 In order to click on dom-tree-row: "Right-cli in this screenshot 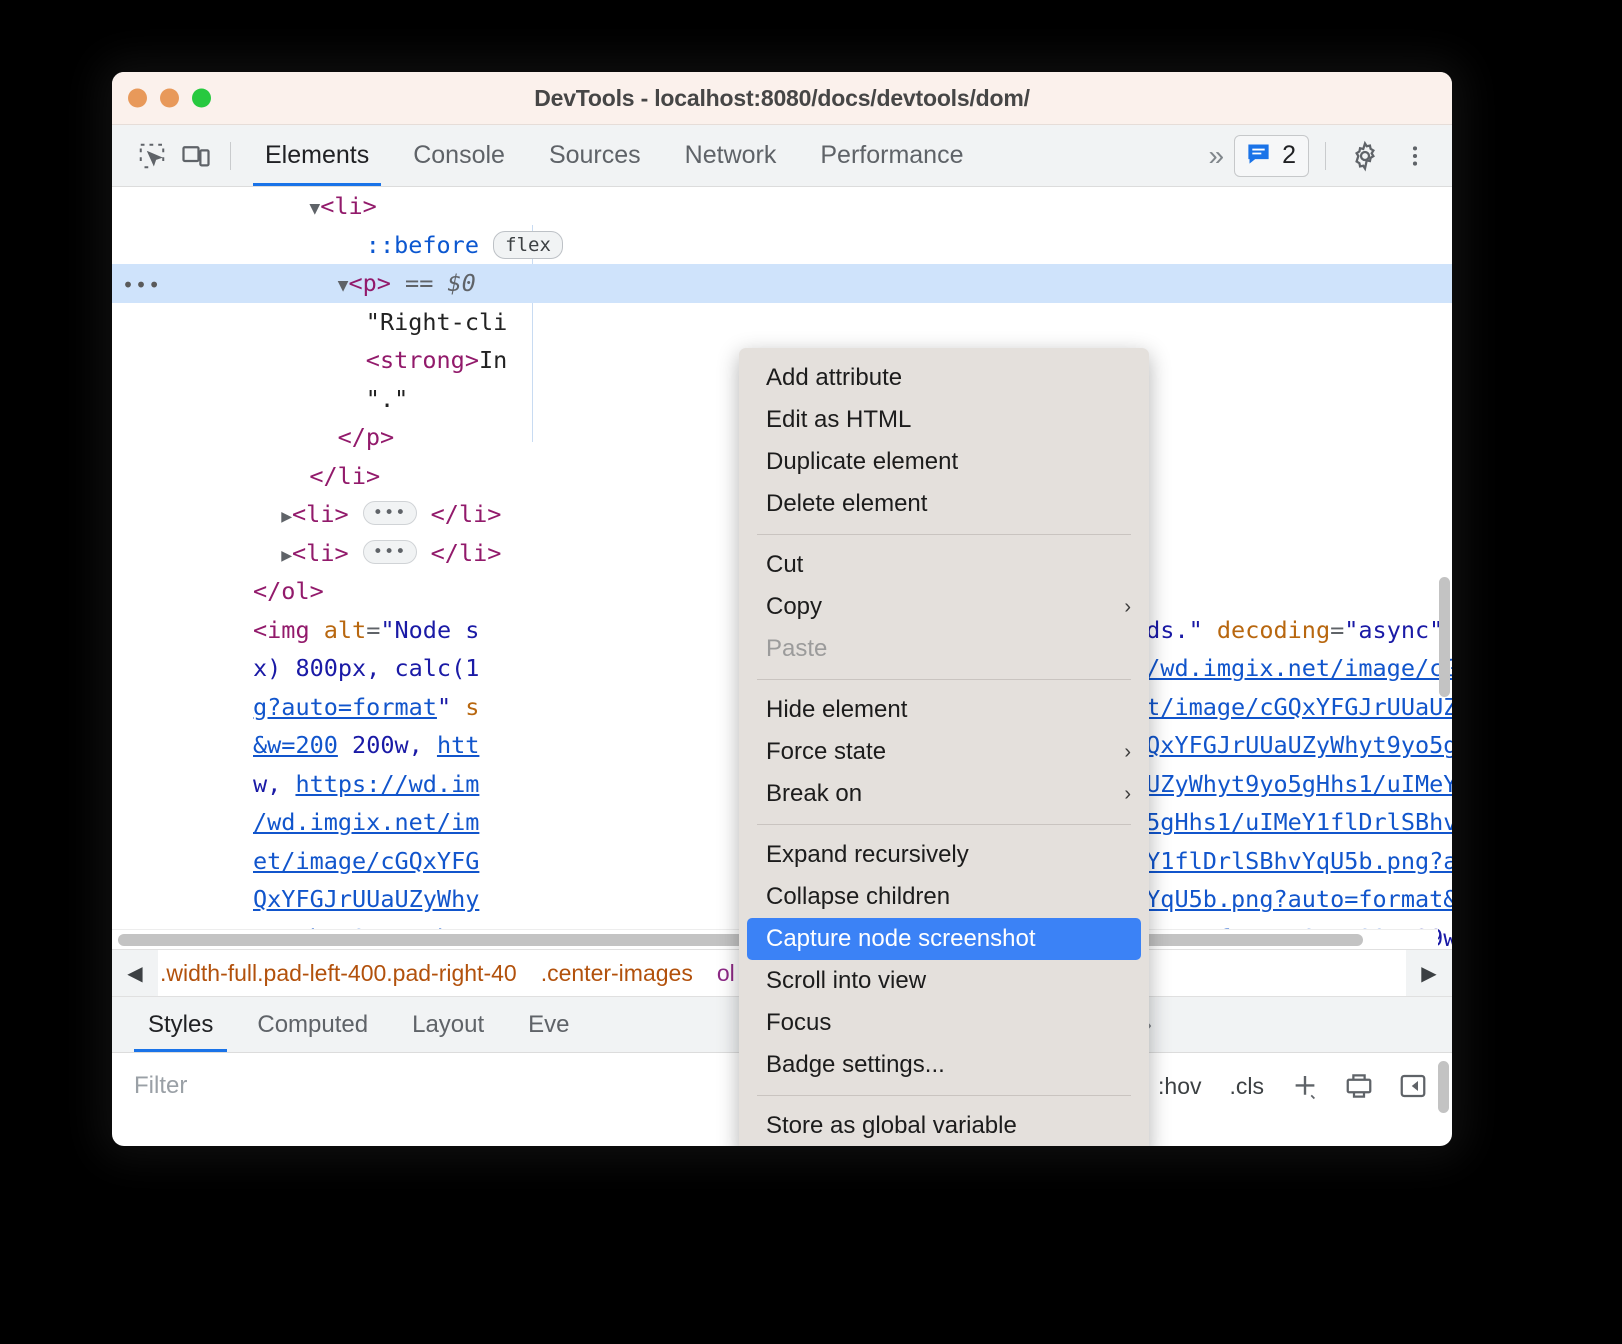, I will do `click(782, 322)`.